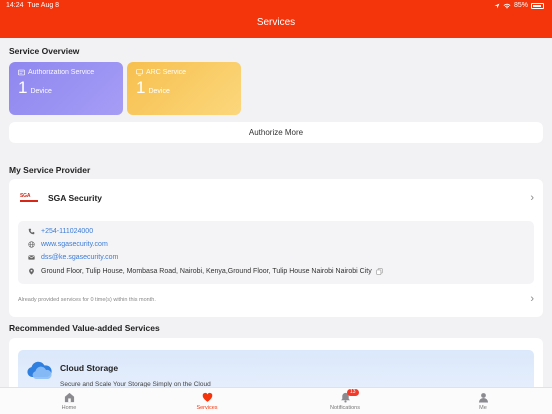 The width and height of the screenshot is (552, 414). I want to click on website-link: www.sgasecurity.com, so click(74, 244).